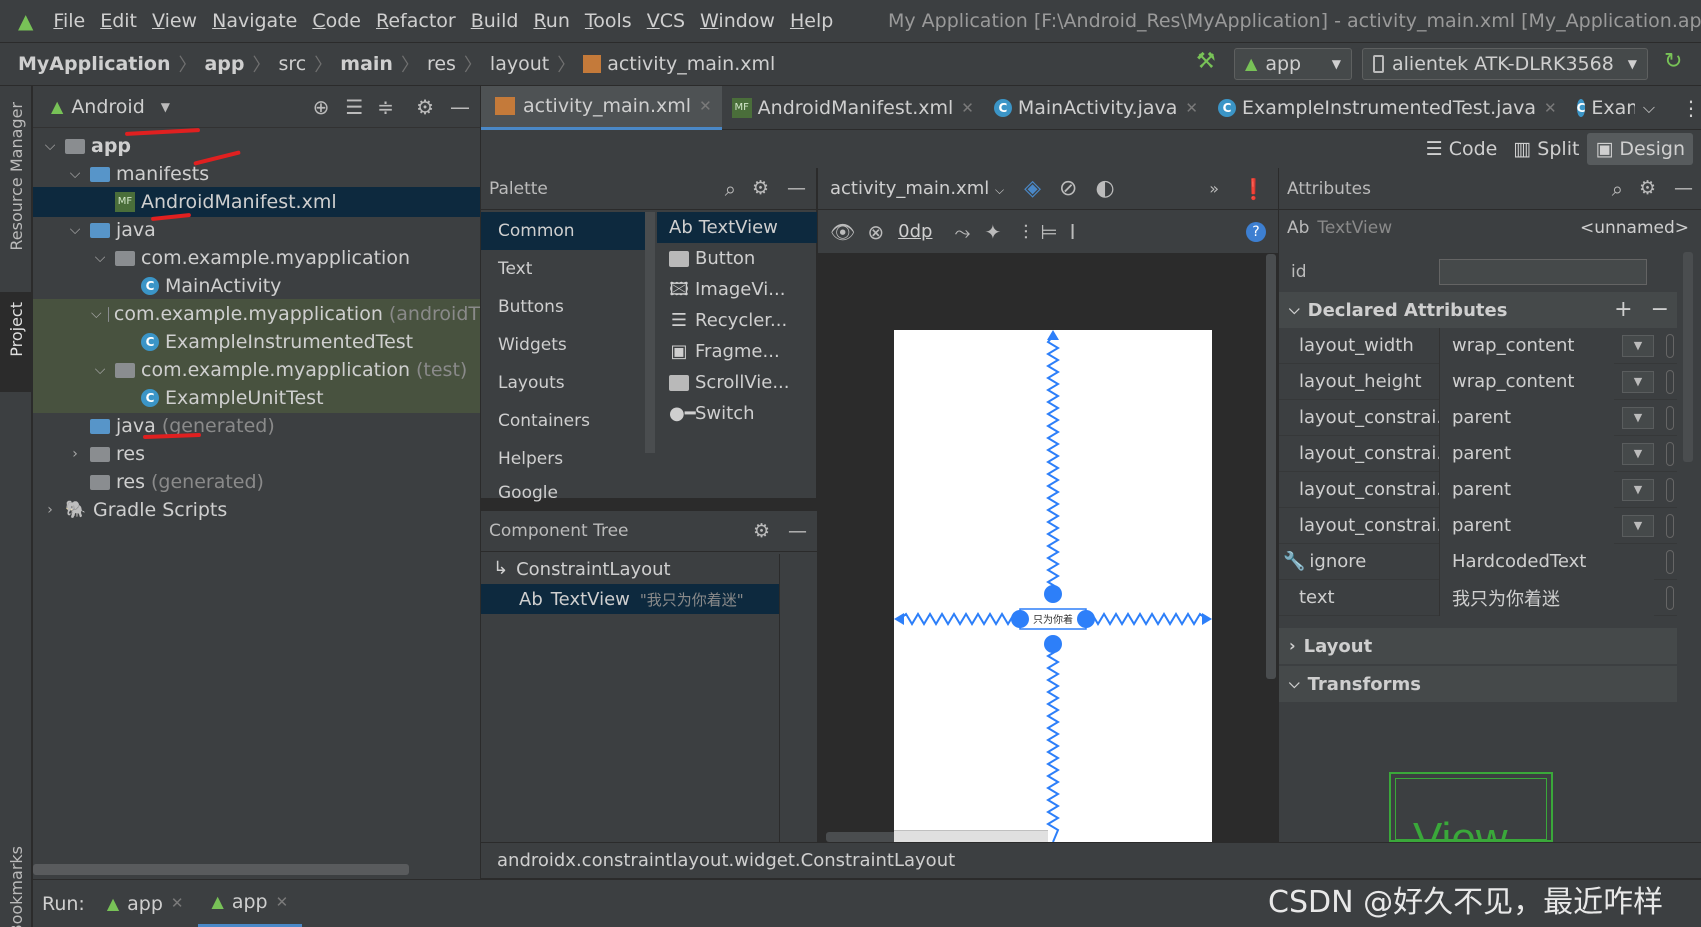  I want to click on menu-code: Code, so click(336, 21).